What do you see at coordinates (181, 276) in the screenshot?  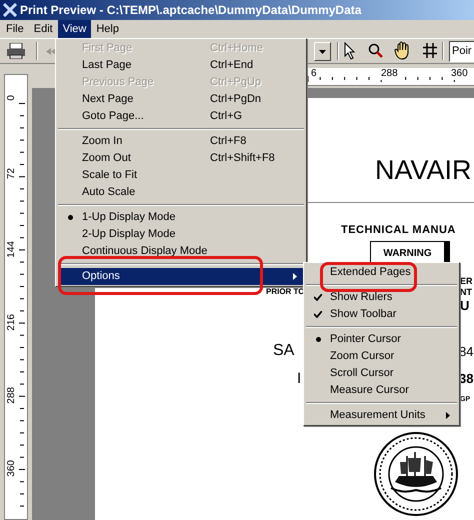 I see `menu-item: Options` at bounding box center [181, 276].